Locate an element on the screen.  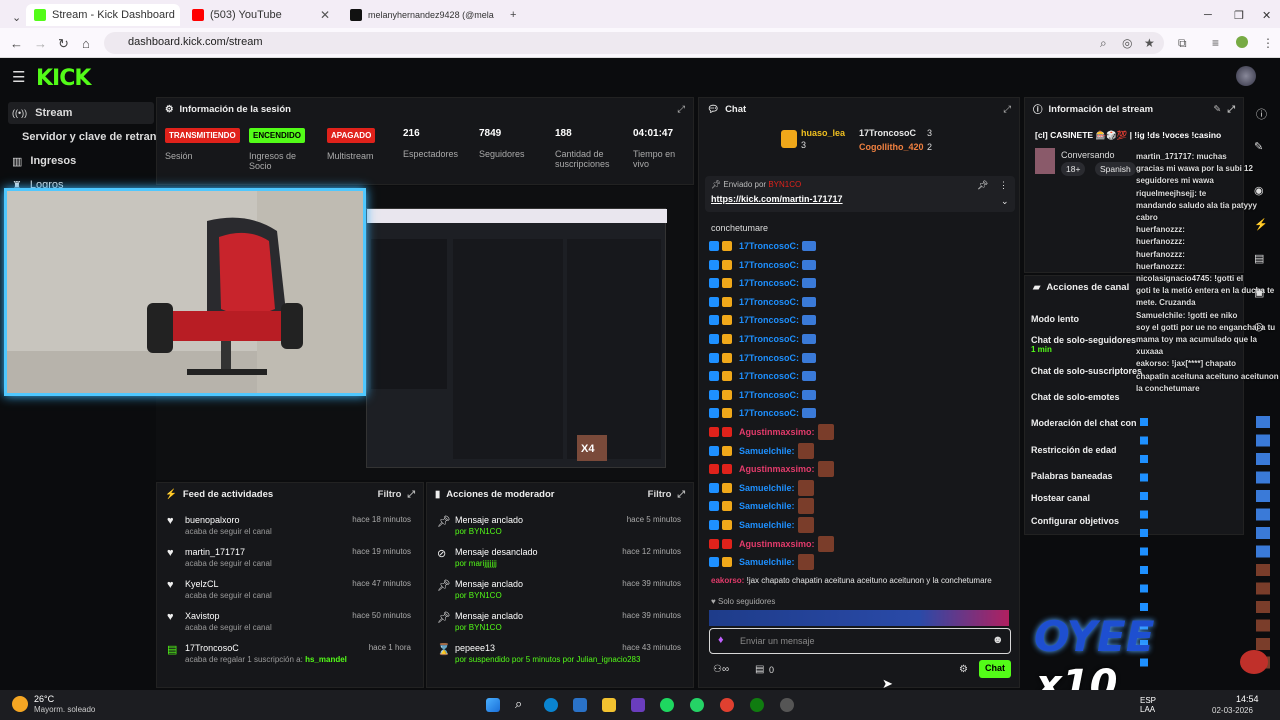
emote-bar is located at coordinates (859, 618).